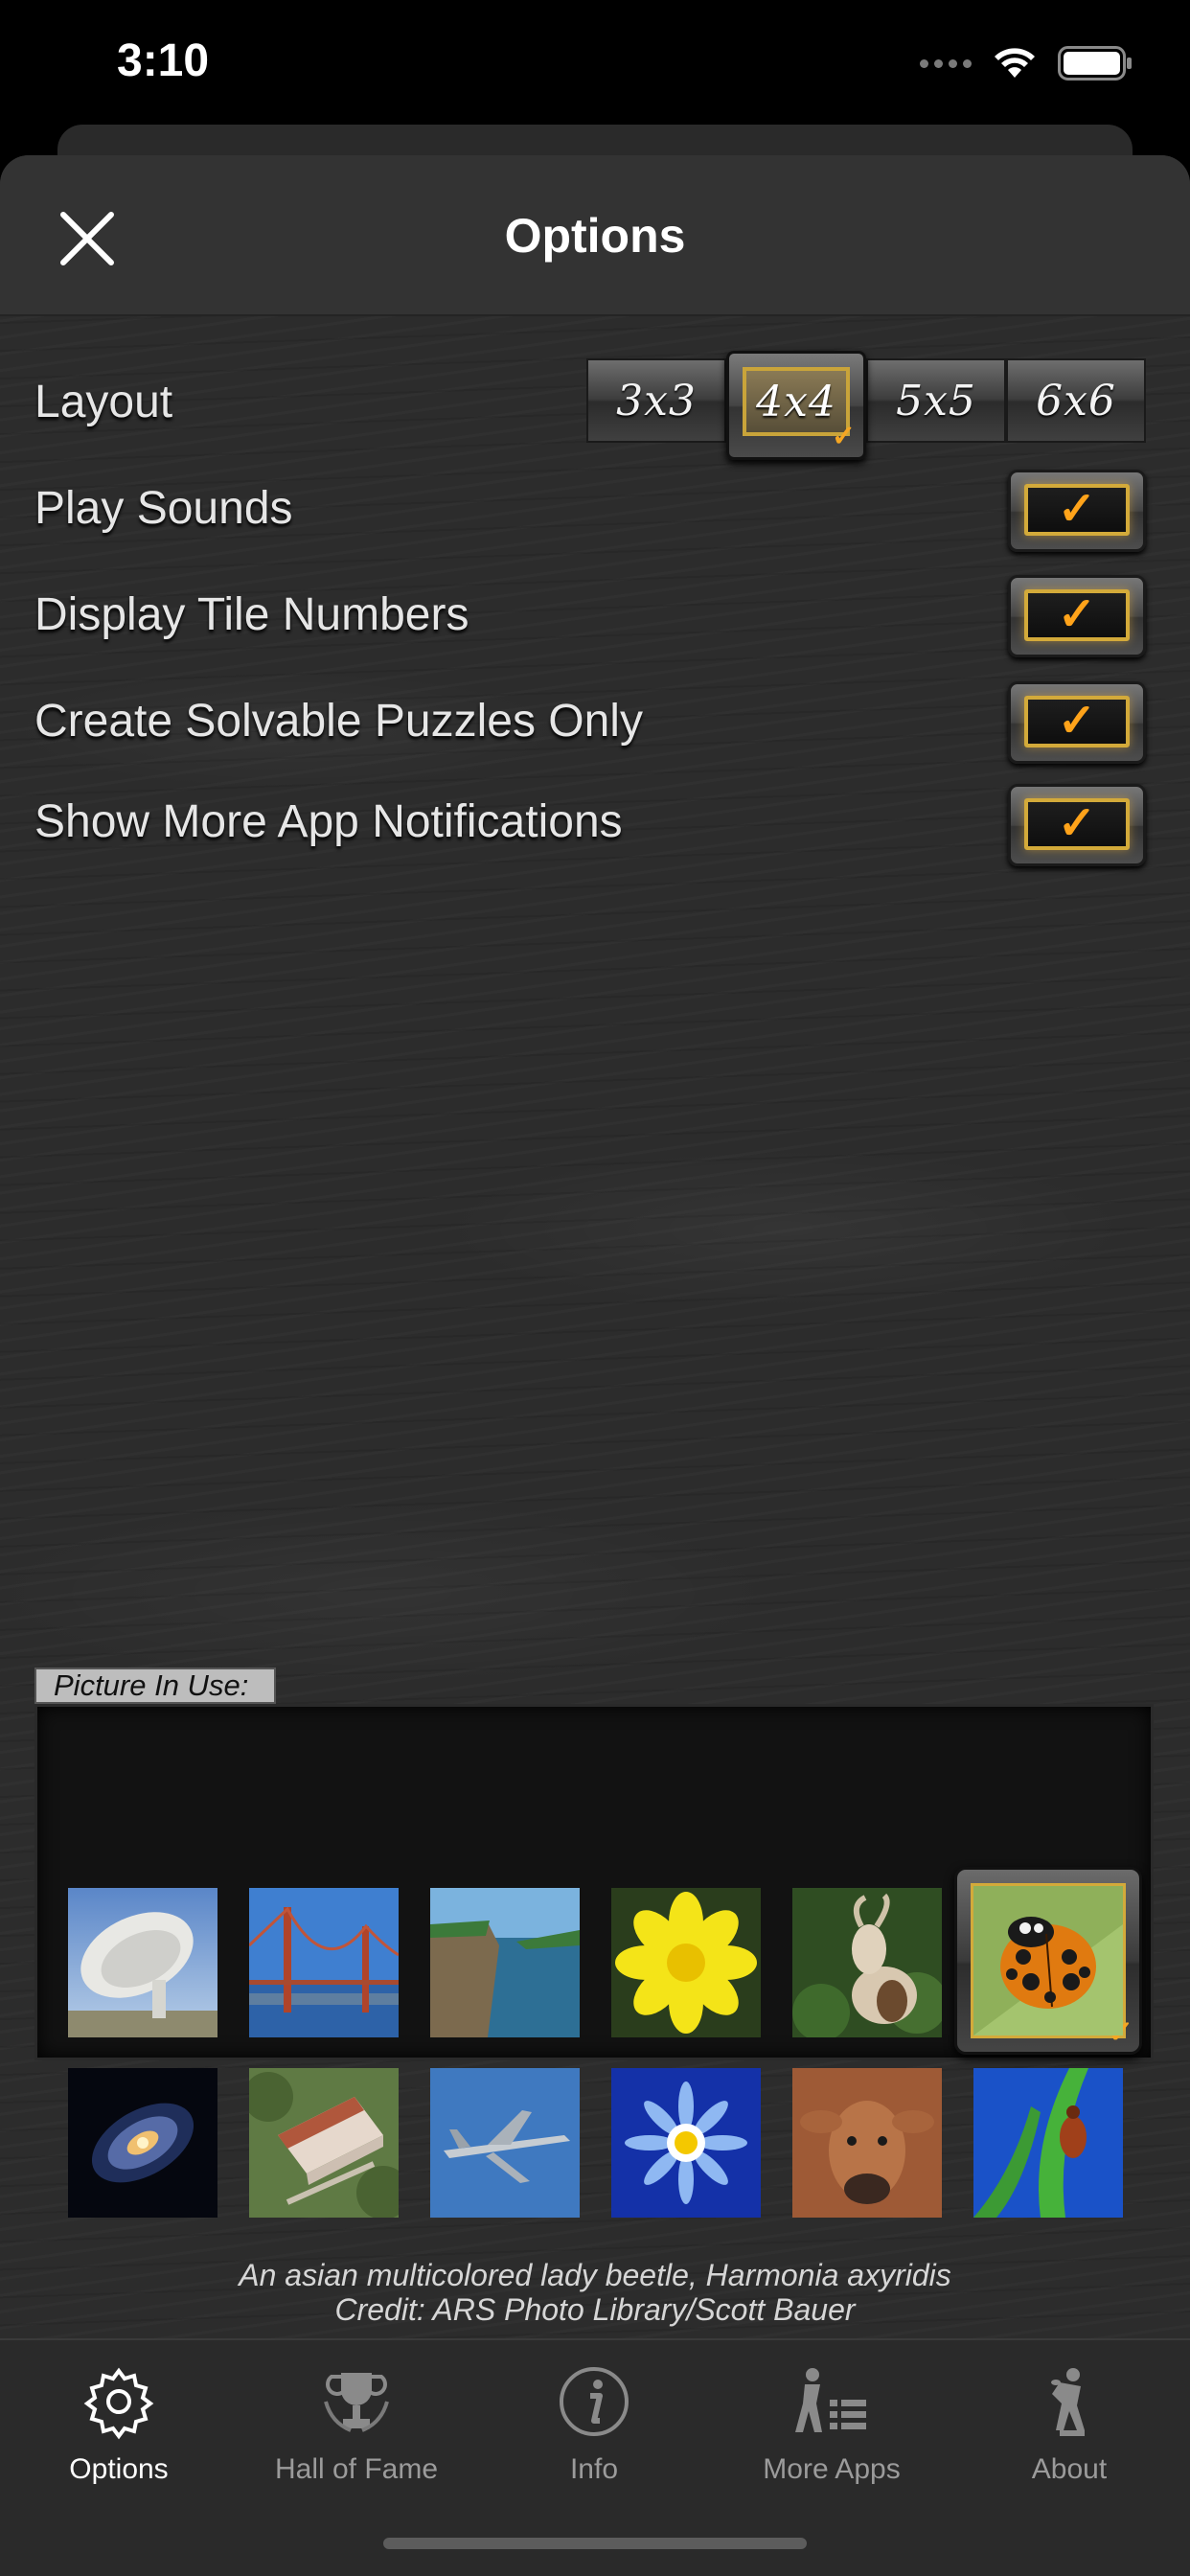 This screenshot has height=2576, width=1190. Describe the element at coordinates (119, 2403) in the screenshot. I see `gear-icon` at that location.